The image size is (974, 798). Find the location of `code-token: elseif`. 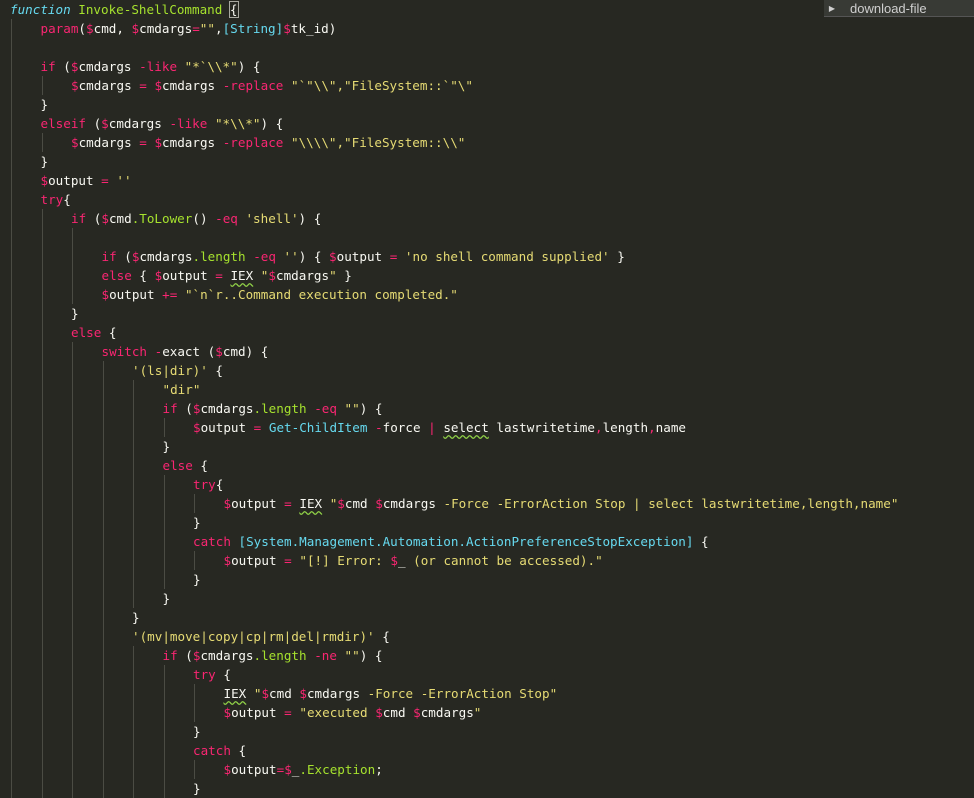

code-token: elseif is located at coordinates (63, 123).